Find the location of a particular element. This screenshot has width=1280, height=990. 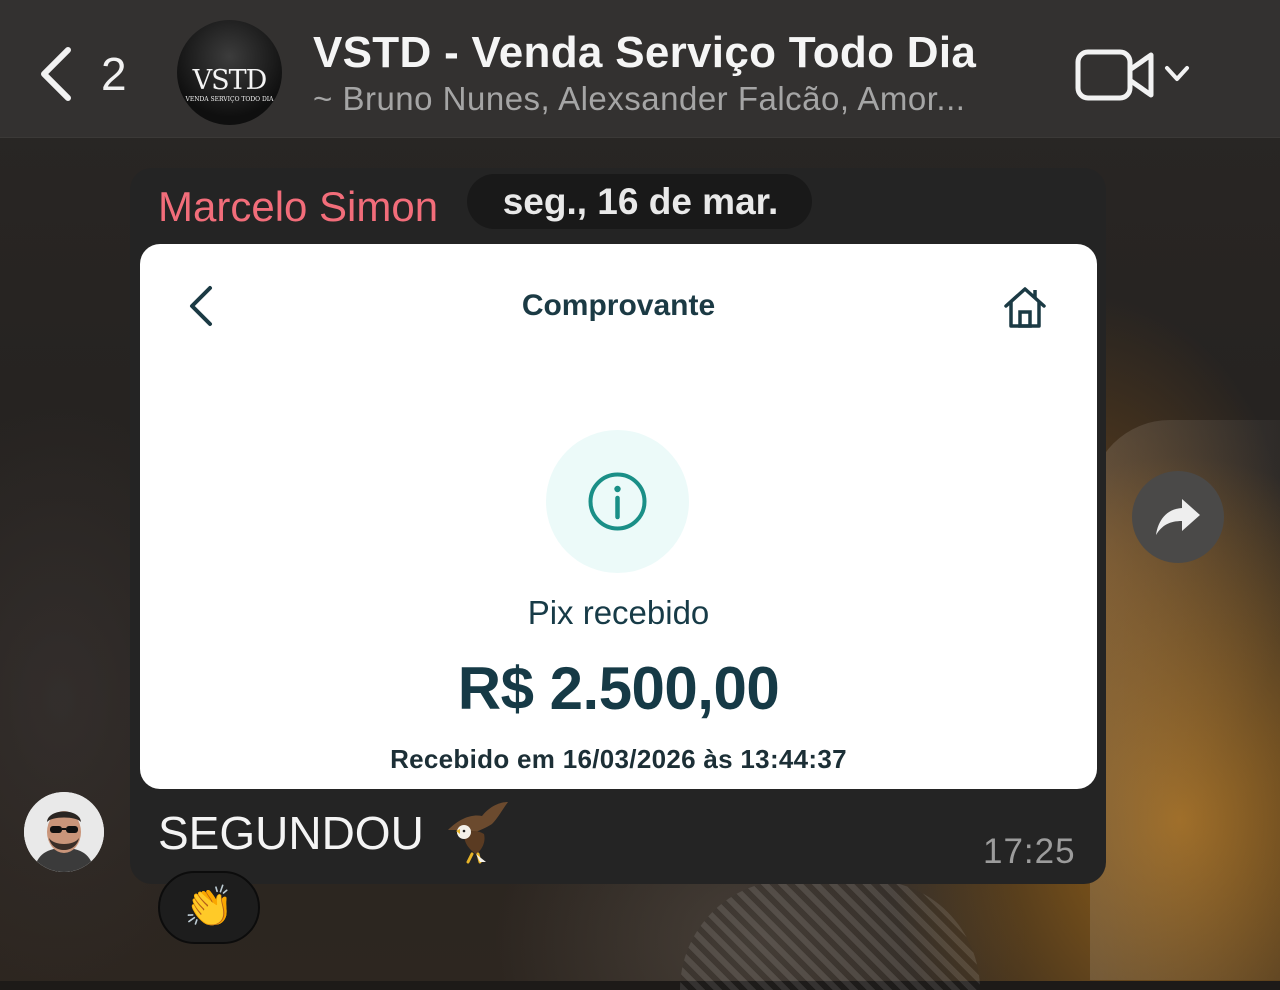

avatar-photo is located at coordinates (64, 832).